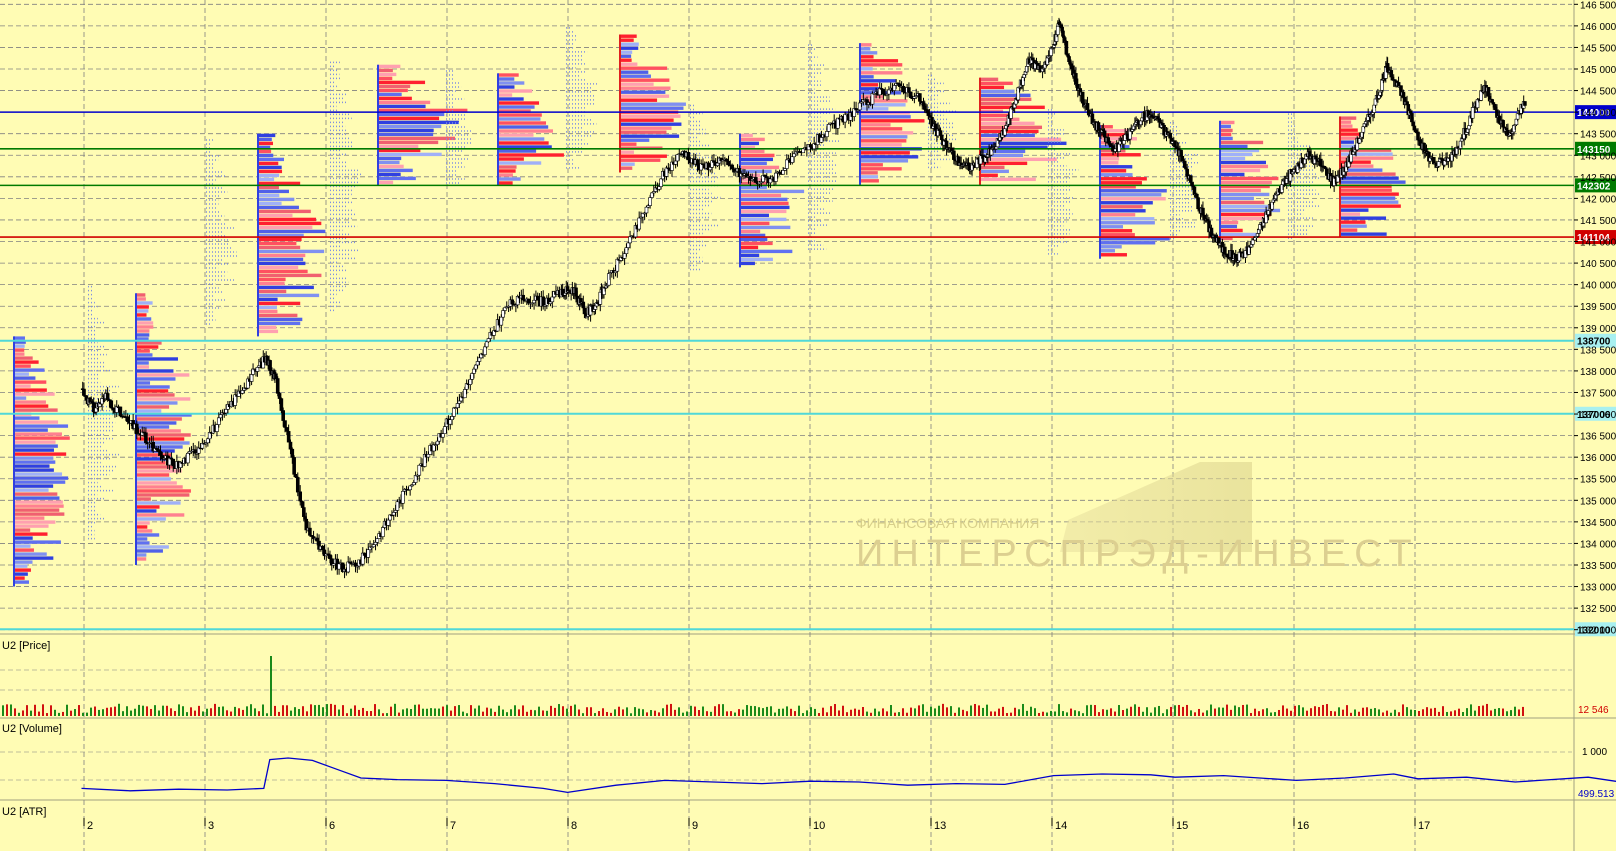 The width and height of the screenshot is (1616, 851). What do you see at coordinates (1182, 826) in the screenshot?
I see `day-label-15: 15` at bounding box center [1182, 826].